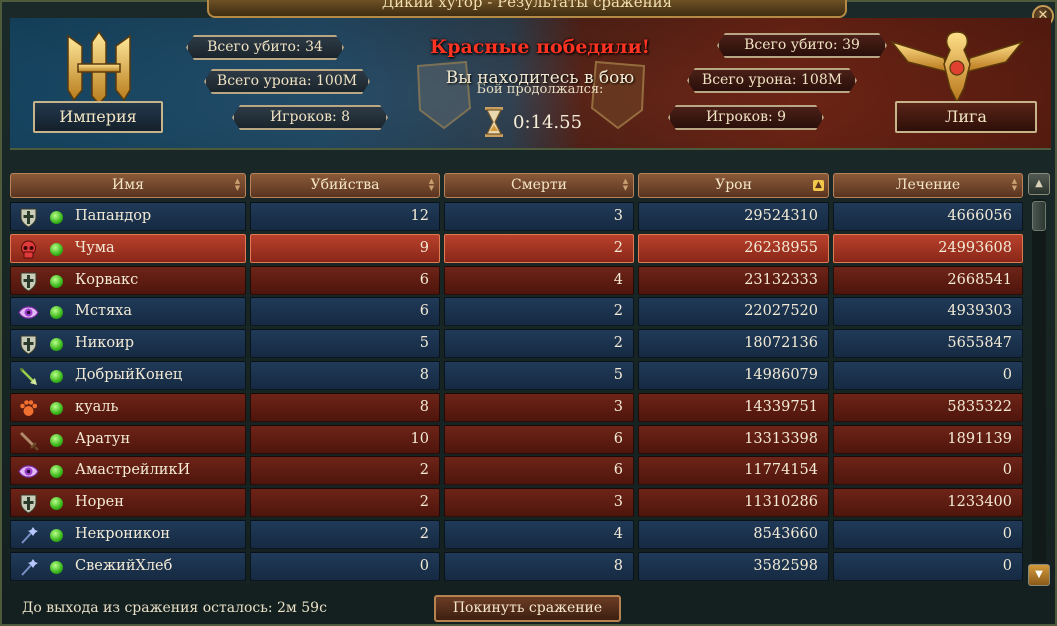 The width and height of the screenshot is (1057, 626). Describe the element at coordinates (345, 407) in the screenshot. I see `player-kills-cell: 8` at that location.